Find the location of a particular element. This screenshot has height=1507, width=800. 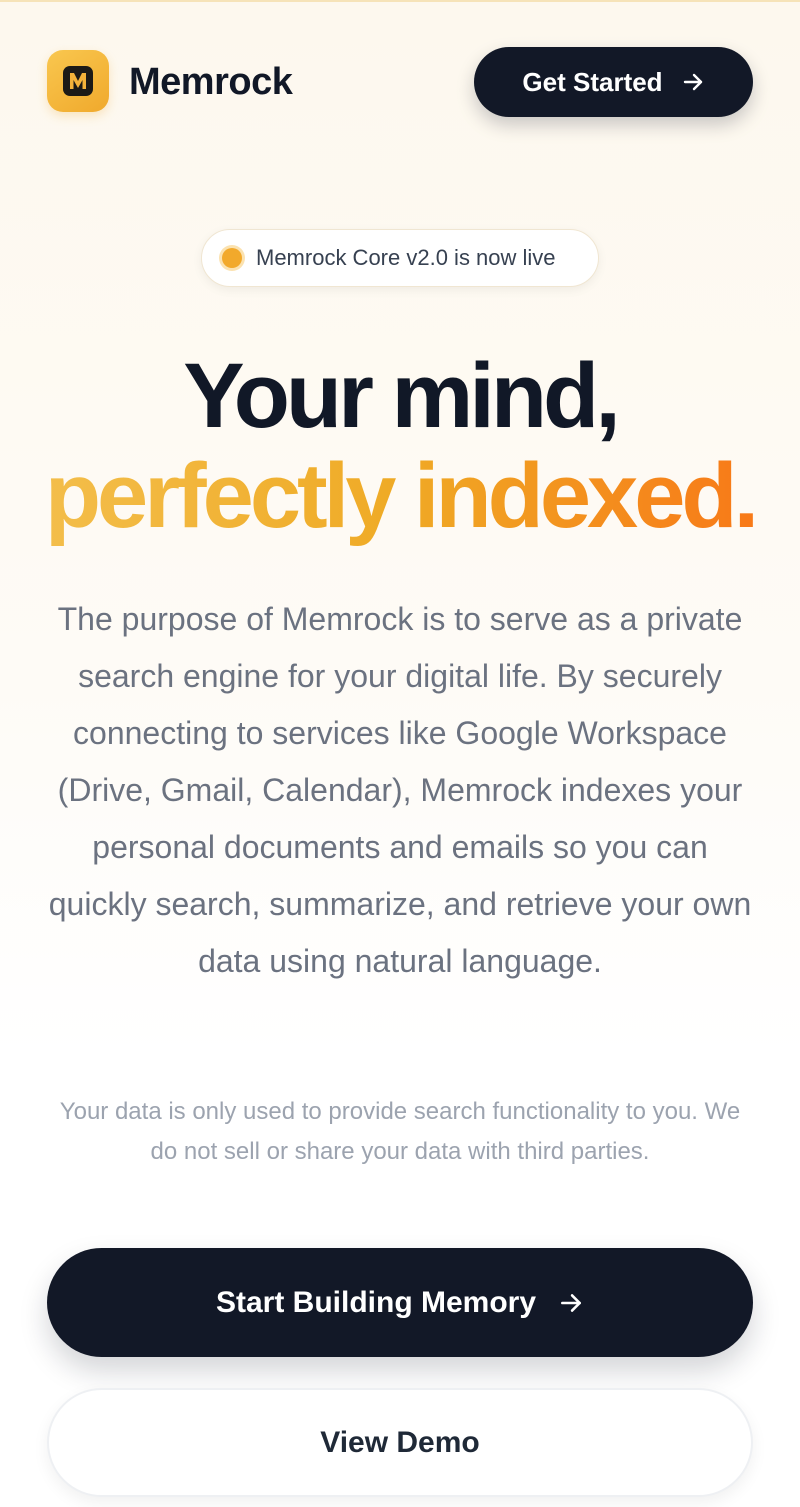

headline-line-1: Your mind, is located at coordinates (402, 396).